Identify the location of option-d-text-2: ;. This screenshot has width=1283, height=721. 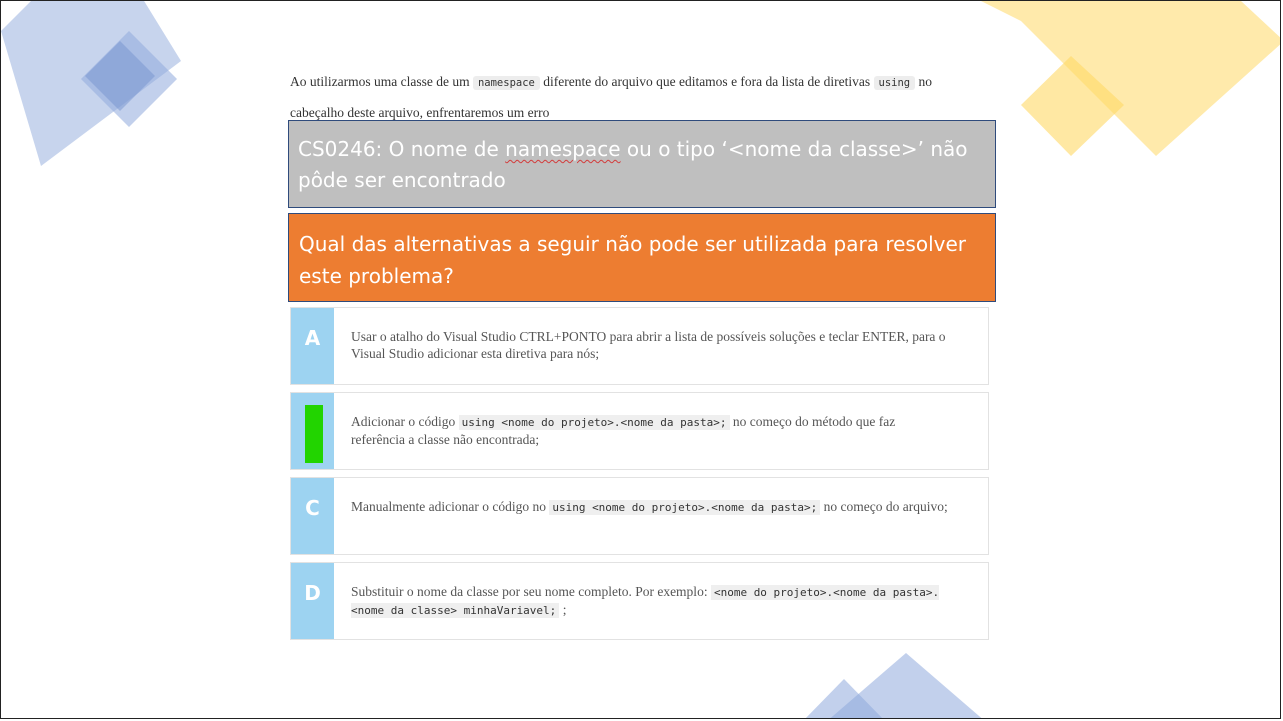
(564, 609).